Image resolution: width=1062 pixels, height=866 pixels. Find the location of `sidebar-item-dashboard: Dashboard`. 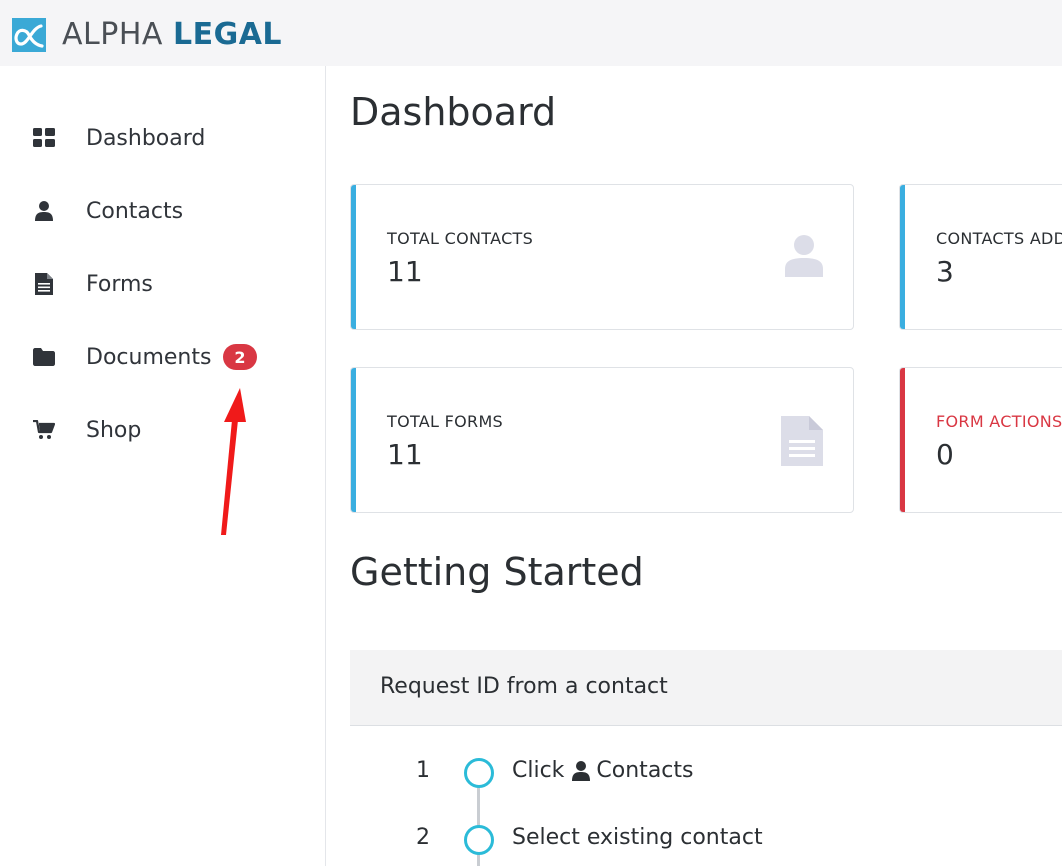

sidebar-item-dashboard: Dashboard is located at coordinates (162, 138).